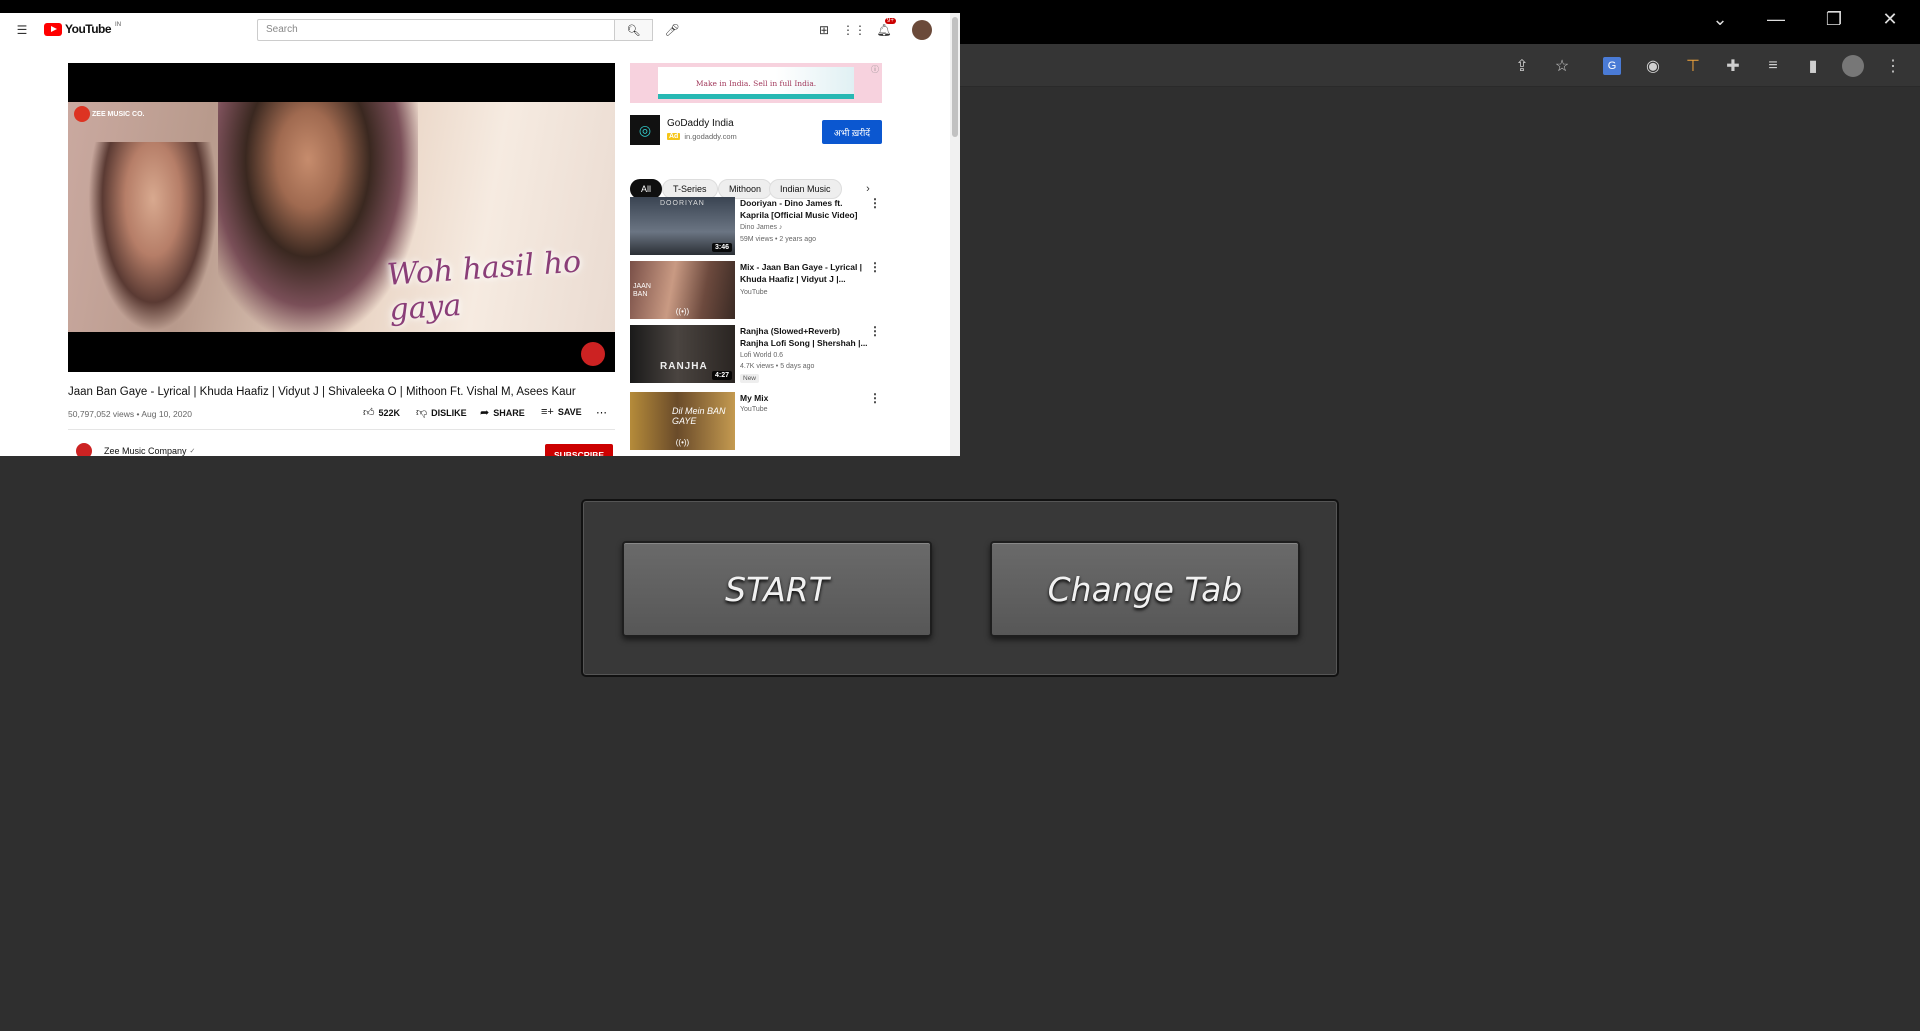  I want to click on chip-all: All, so click(646, 189).